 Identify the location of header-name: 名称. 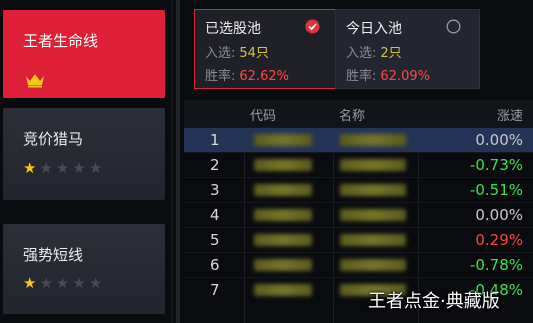
(352, 114).